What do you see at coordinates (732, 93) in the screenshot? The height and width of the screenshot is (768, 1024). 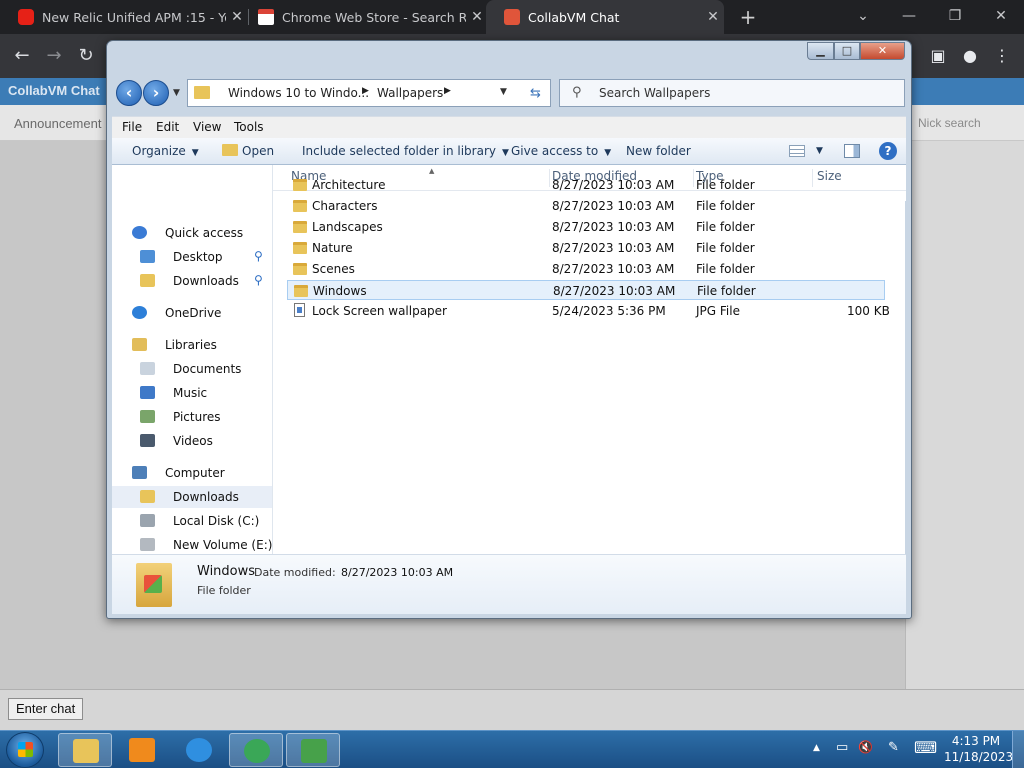 I see `search-input: ⚲ Search Wallpapers` at bounding box center [732, 93].